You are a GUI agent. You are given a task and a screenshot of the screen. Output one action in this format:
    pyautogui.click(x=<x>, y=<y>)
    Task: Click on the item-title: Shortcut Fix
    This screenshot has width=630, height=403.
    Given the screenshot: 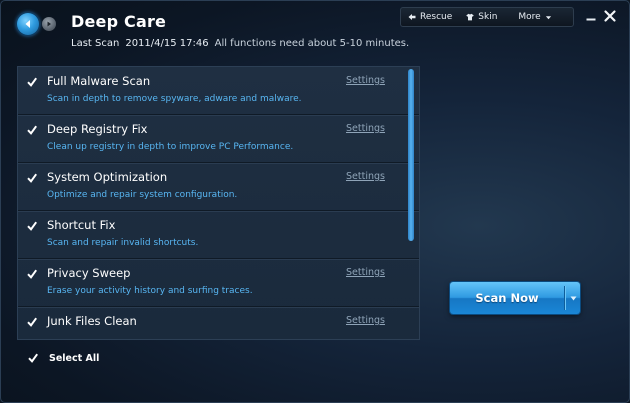 What is the action you would take?
    pyautogui.click(x=81, y=225)
    